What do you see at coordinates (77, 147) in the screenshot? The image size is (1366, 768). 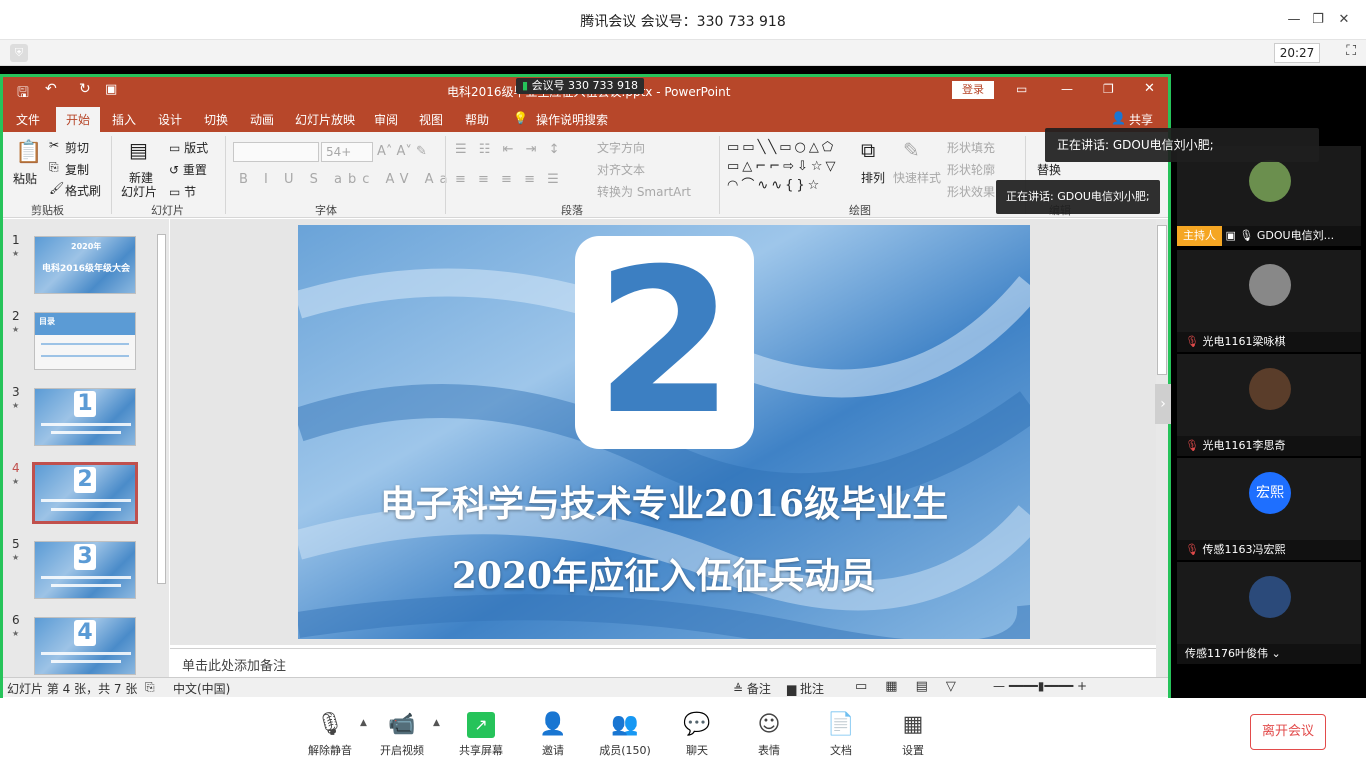 I see `cut-button: 剪切` at bounding box center [77, 147].